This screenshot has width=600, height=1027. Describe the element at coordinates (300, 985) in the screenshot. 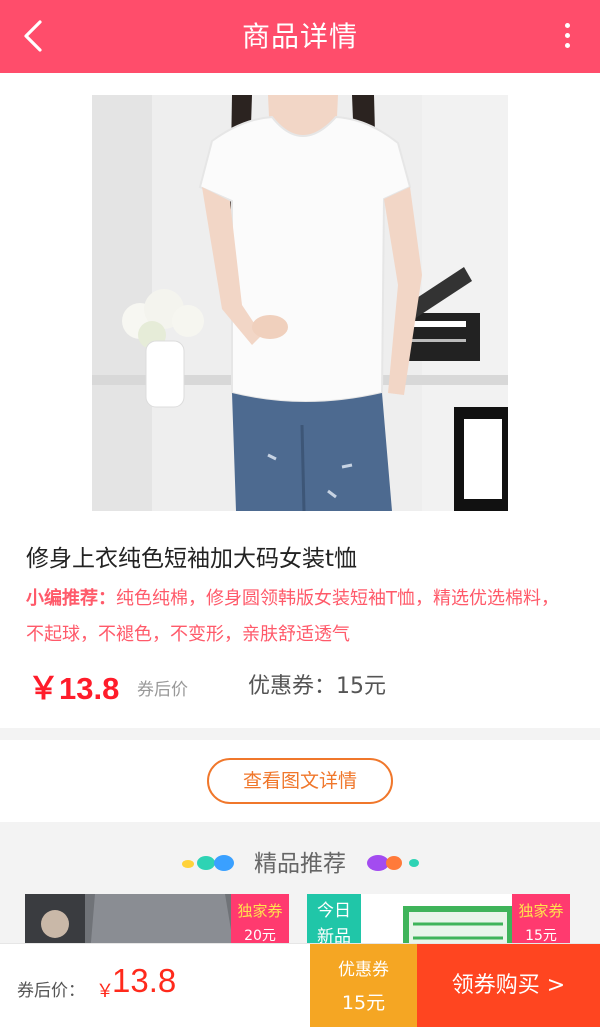

I see `bottom-bar: 券后价： ￥ 13.8 优惠券 15元 领券购买 >` at that location.